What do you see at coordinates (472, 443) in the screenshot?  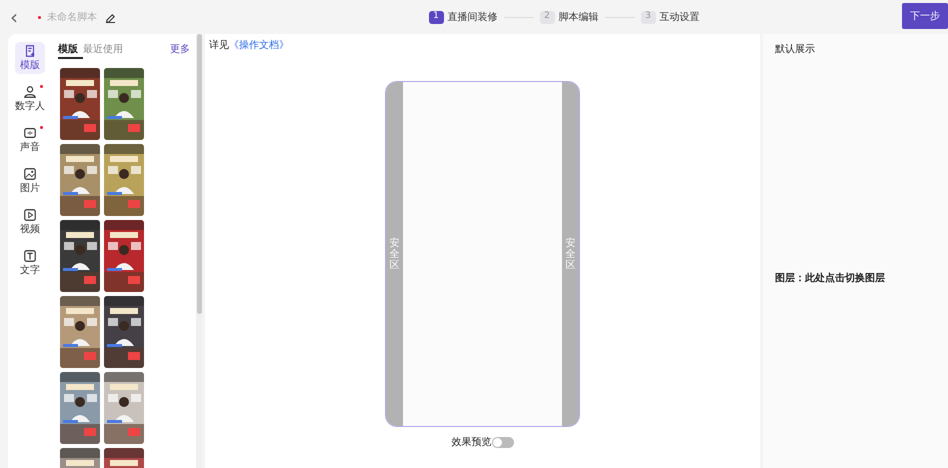 I see `preview-label: 效果预览` at bounding box center [472, 443].